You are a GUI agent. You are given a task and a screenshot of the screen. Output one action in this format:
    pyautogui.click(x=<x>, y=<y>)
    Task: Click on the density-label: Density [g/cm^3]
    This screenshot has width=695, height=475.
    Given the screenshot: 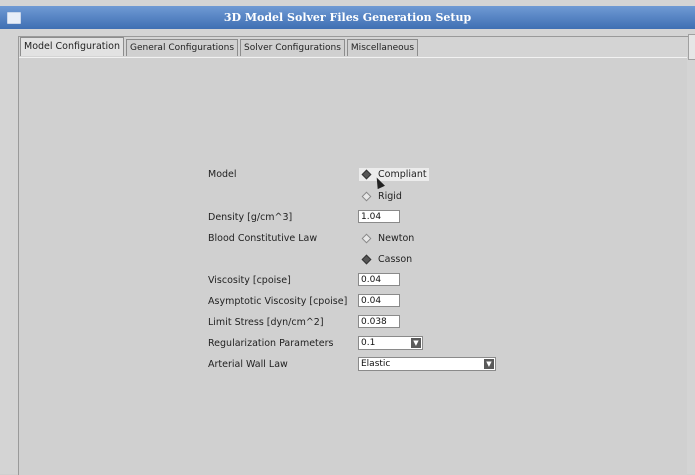 What is the action you would take?
    pyautogui.click(x=250, y=217)
    